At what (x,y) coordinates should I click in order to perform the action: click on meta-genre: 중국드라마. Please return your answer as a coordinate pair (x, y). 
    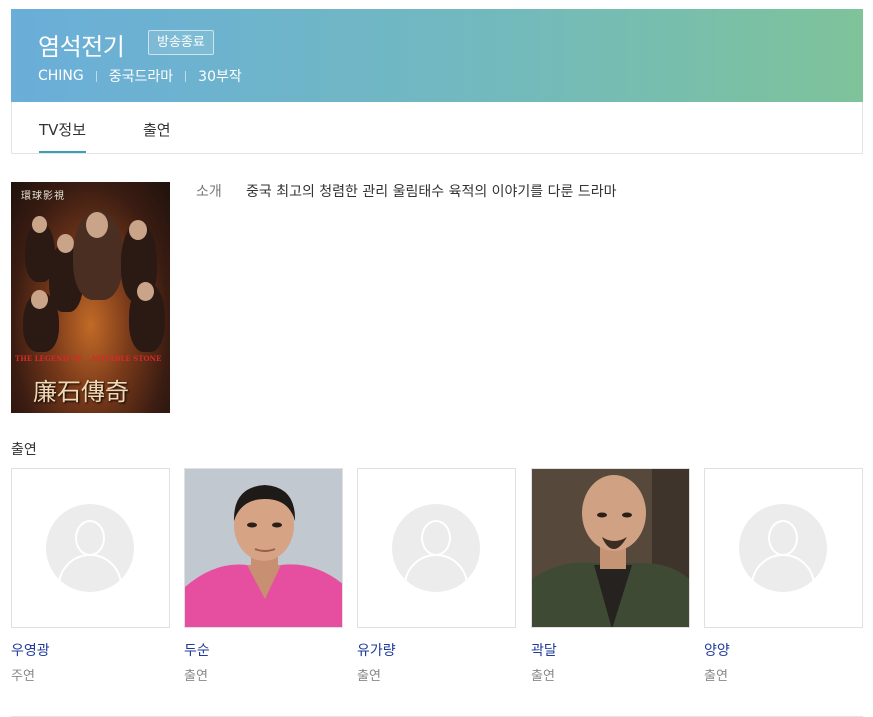
    Looking at the image, I should click on (141, 77).